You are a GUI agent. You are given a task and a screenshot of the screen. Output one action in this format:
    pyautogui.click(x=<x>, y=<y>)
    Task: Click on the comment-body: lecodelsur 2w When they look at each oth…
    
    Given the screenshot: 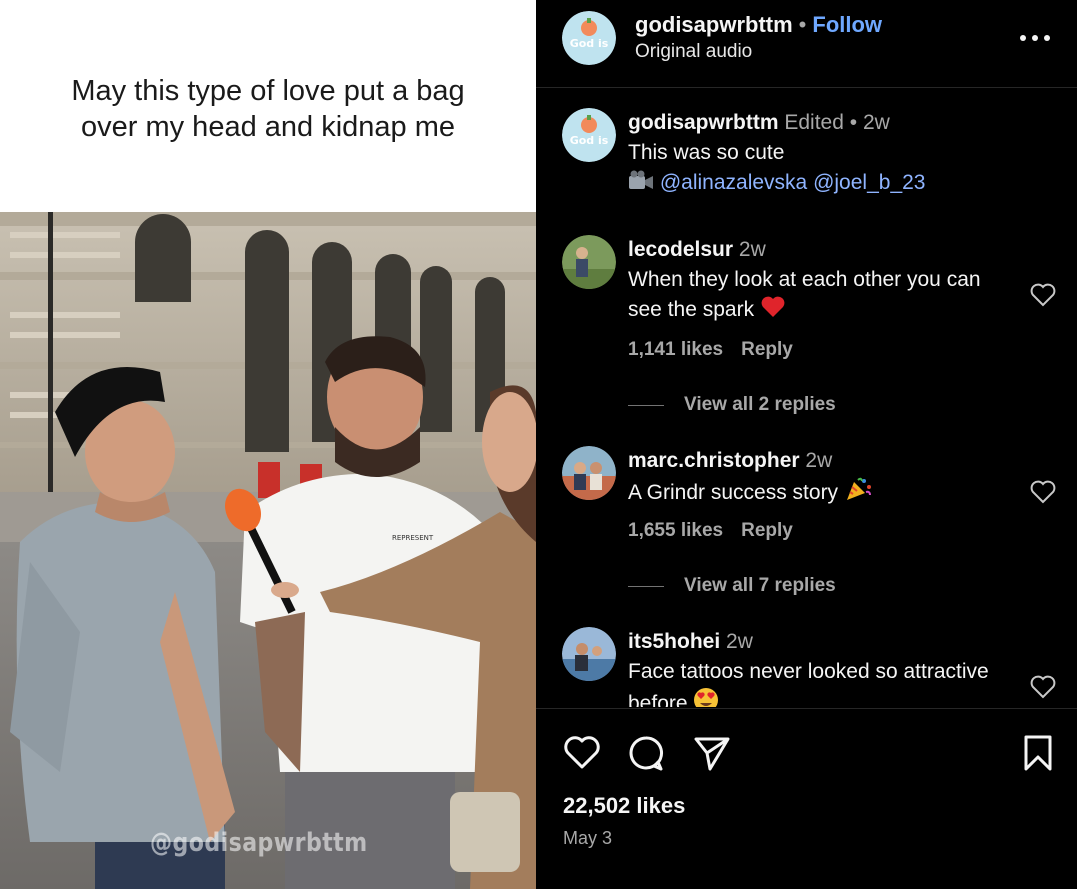 What is the action you would take?
    pyautogui.click(x=823, y=280)
    